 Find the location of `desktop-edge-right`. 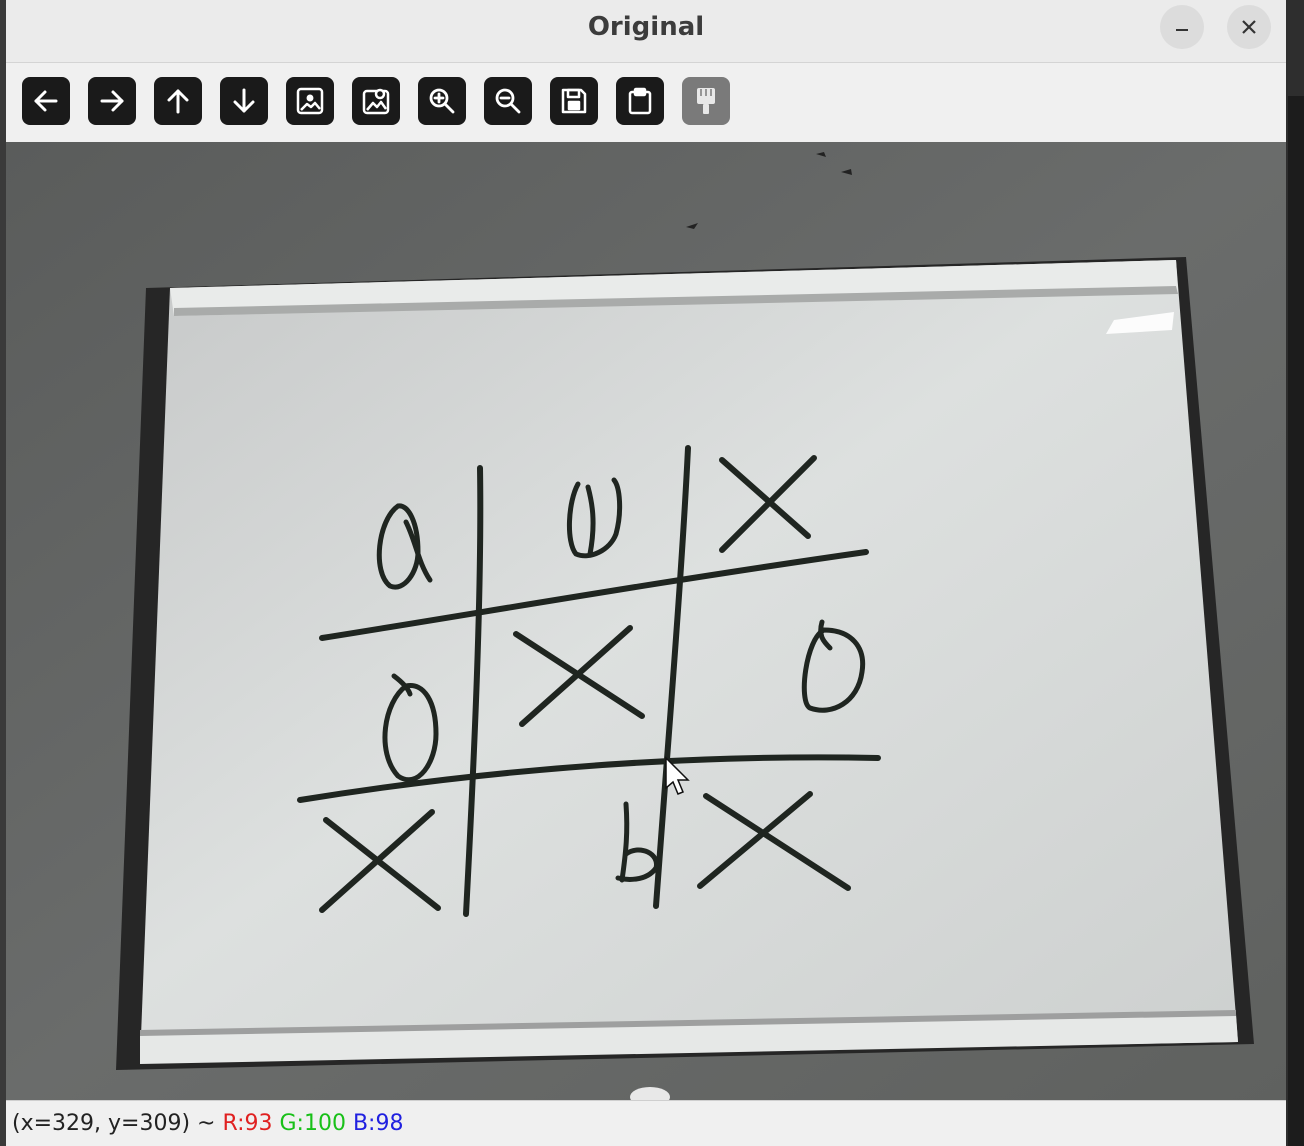

desktop-edge-right is located at coordinates (1296, 621).